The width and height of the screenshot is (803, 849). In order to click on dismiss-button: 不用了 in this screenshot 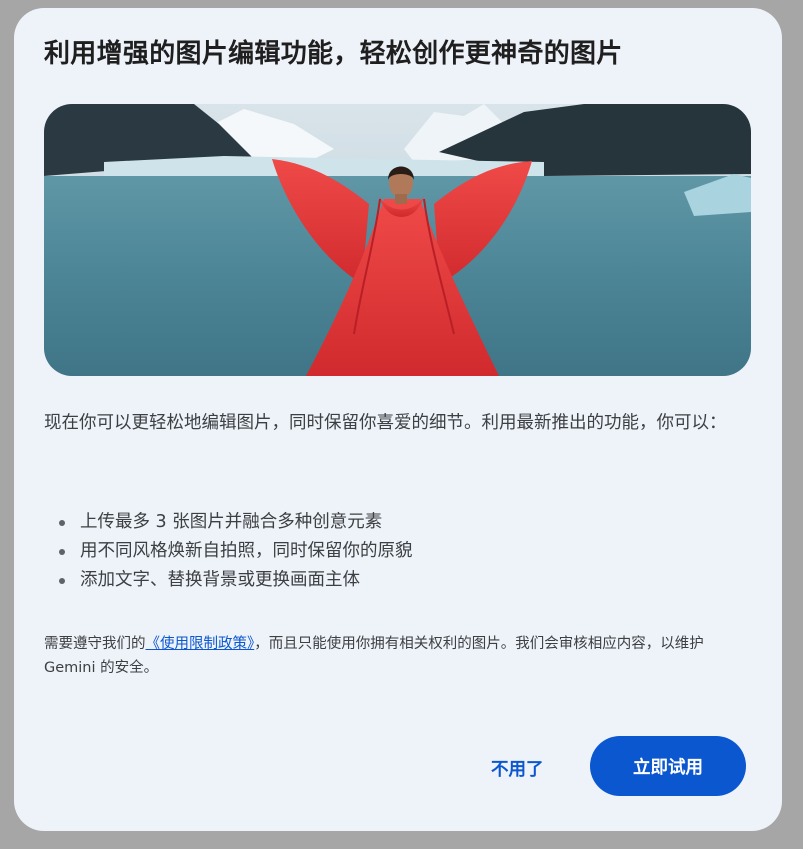, I will do `click(517, 770)`.